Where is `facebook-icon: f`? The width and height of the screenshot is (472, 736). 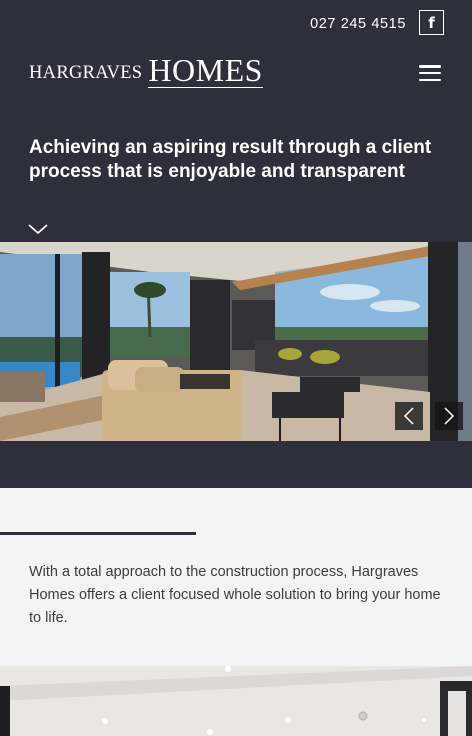
facebook-icon: f is located at coordinates (431, 22).